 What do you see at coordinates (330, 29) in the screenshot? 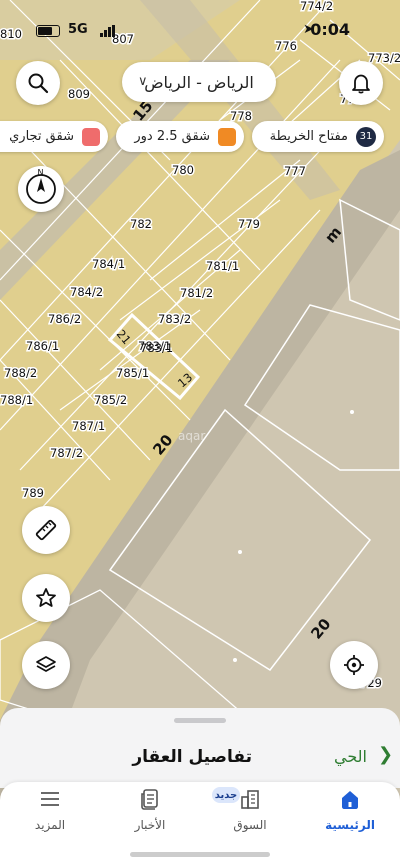
I see `status-time: 0:04` at bounding box center [330, 29].